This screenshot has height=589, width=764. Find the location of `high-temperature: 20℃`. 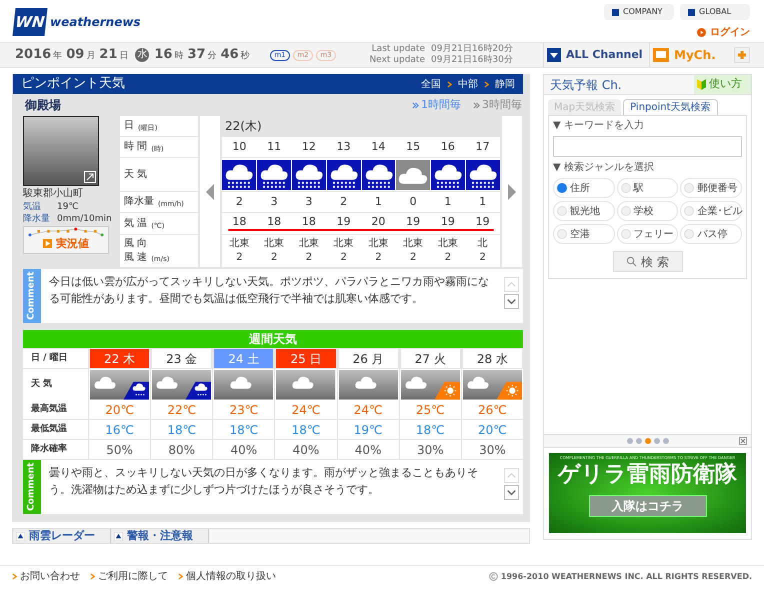

high-temperature: 20℃ is located at coordinates (119, 409).